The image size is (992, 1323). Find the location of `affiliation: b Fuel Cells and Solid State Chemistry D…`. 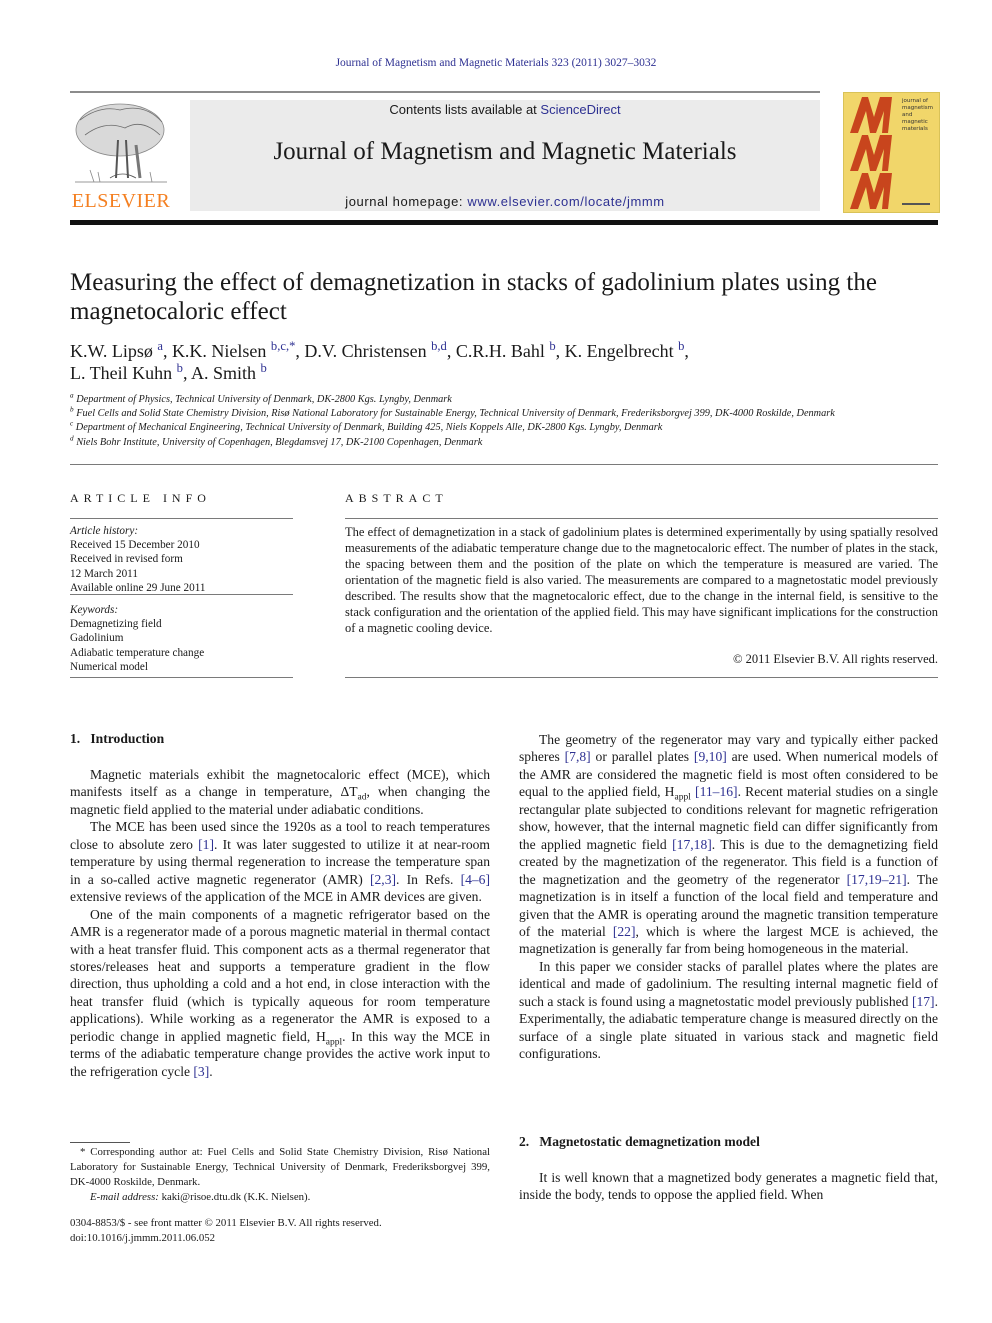

affiliation: b Fuel Cells and Solid State Chemistry D… is located at coordinates (452, 412).